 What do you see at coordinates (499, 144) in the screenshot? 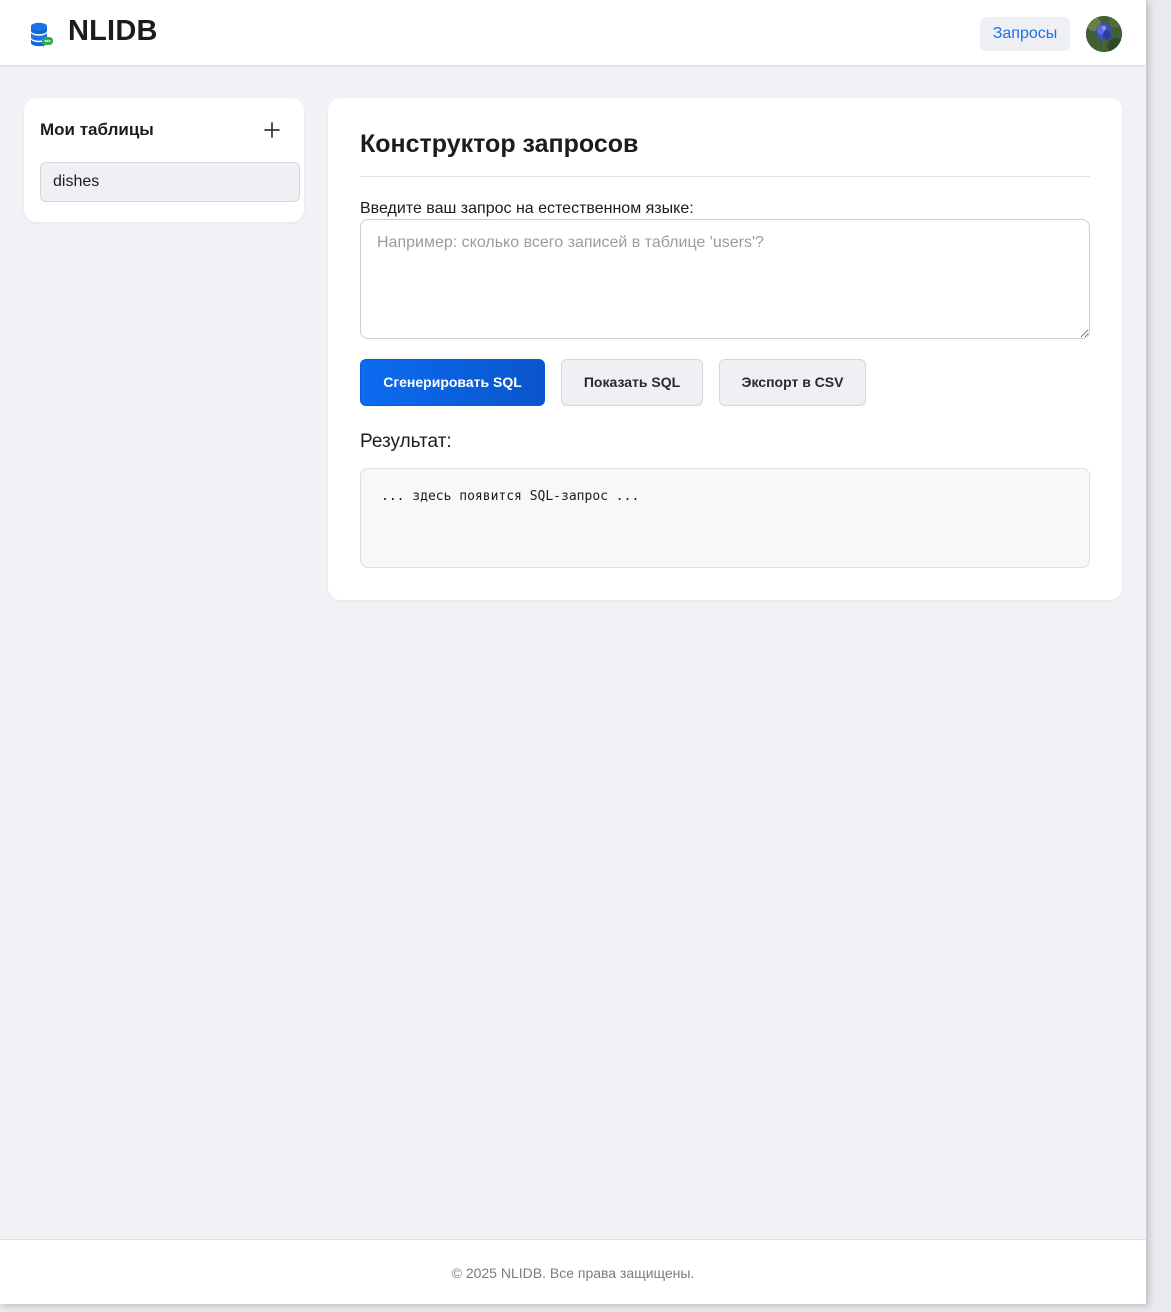
I see `page-title: Конструктор запросов` at bounding box center [499, 144].